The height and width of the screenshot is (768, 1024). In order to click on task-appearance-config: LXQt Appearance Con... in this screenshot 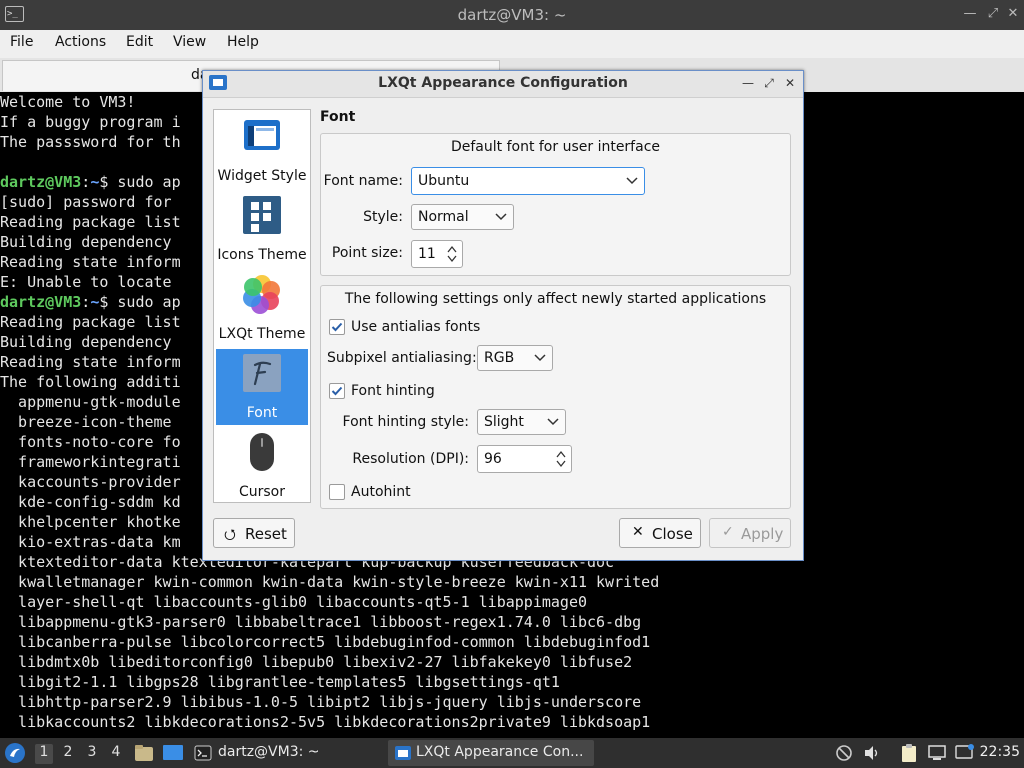, I will do `click(491, 753)`.